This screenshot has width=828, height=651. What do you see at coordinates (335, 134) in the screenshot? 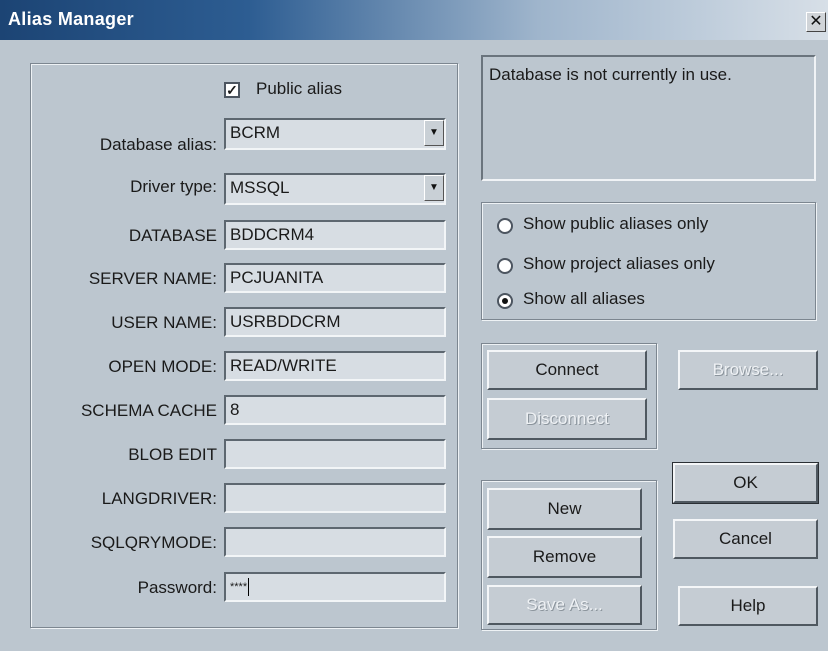
I see `database-alias-combo: BCRM ▼` at bounding box center [335, 134].